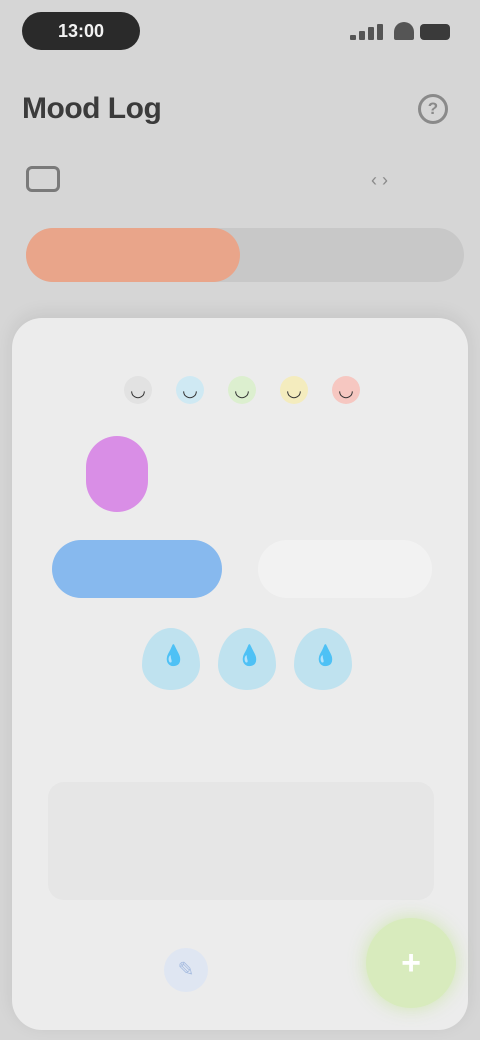  Describe the element at coordinates (240, 180) in the screenshot. I see `date-row: ‹ ›` at that location.